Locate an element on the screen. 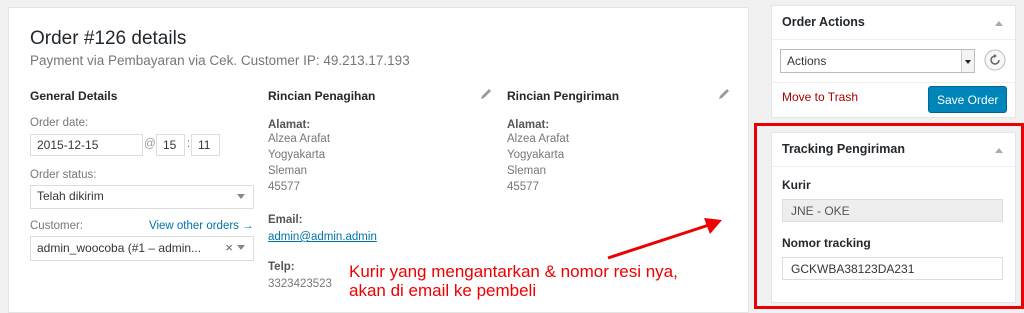 This screenshot has height=313, width=1024. billing-address-line: 45577 is located at coordinates (284, 187).